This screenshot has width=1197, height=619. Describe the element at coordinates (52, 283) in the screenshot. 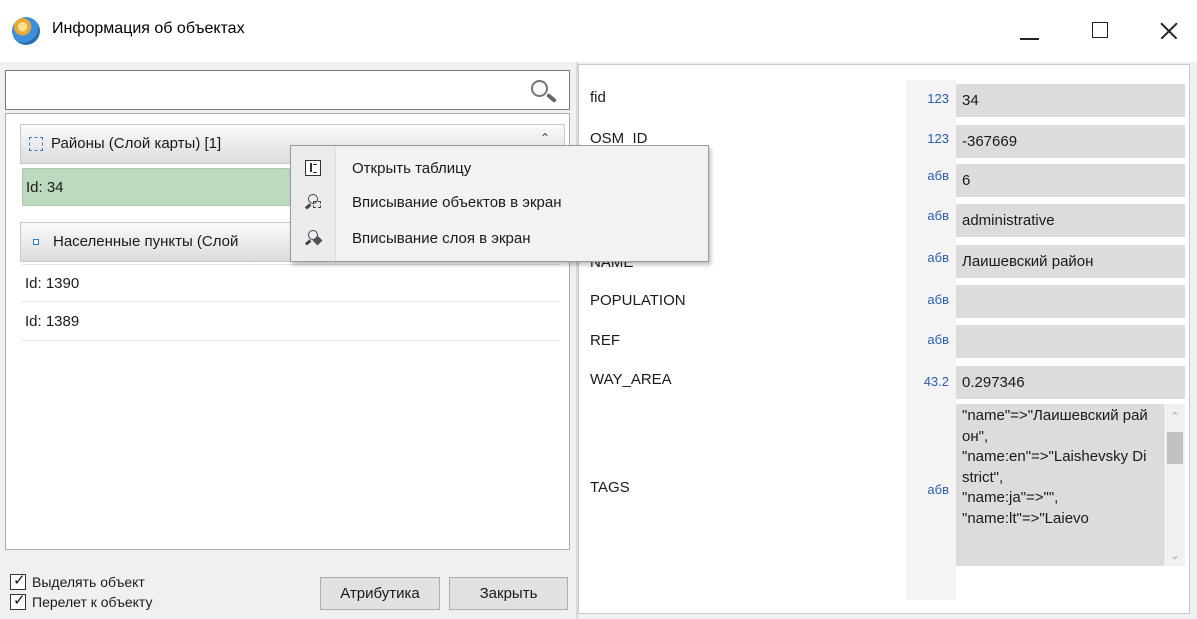

I see `object-row-label: Id: 1390` at that location.